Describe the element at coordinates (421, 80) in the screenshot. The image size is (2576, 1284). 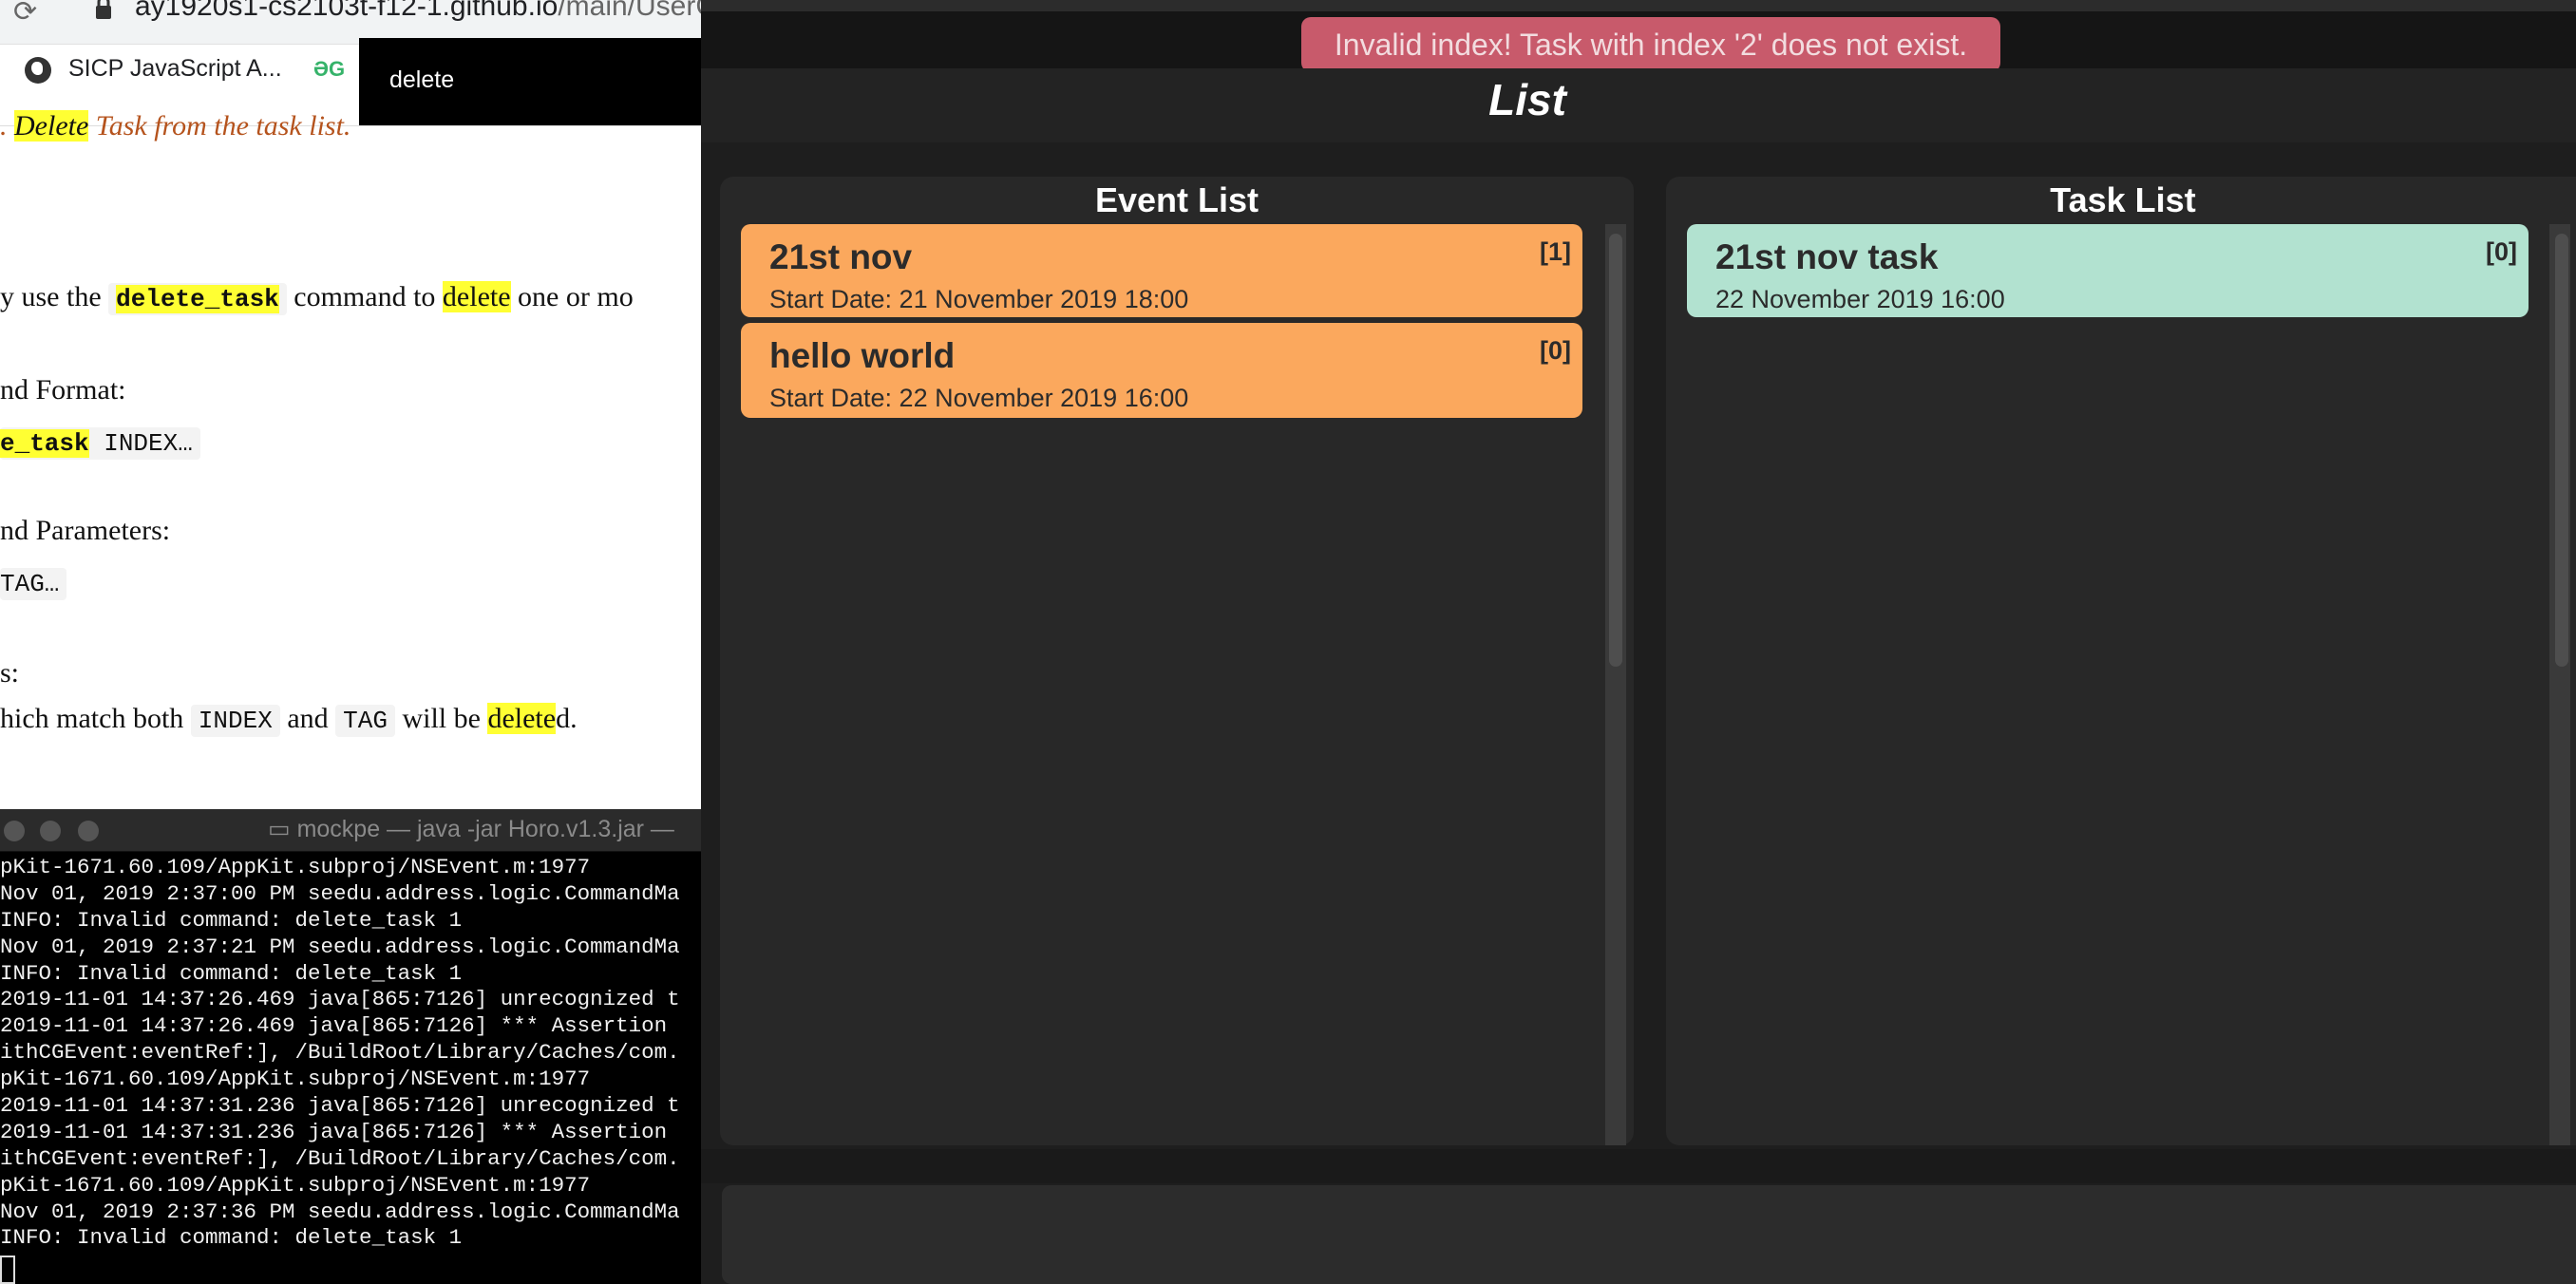
I see `find-suggestion-text: delete` at that location.